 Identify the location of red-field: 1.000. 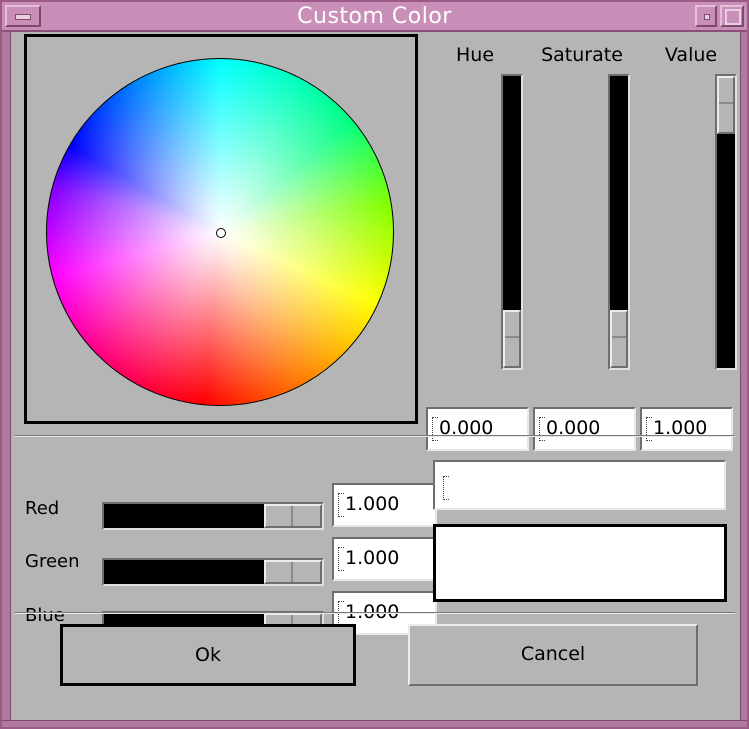
(384, 505).